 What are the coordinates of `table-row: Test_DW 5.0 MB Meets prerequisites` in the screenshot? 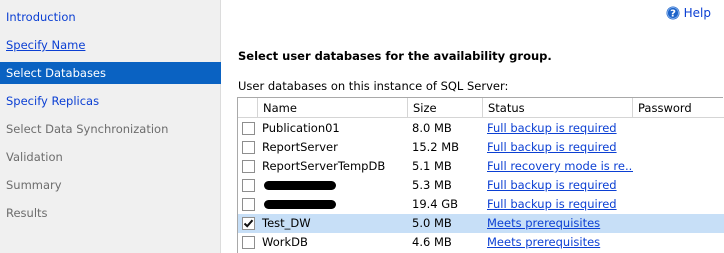 It's located at (481, 223).